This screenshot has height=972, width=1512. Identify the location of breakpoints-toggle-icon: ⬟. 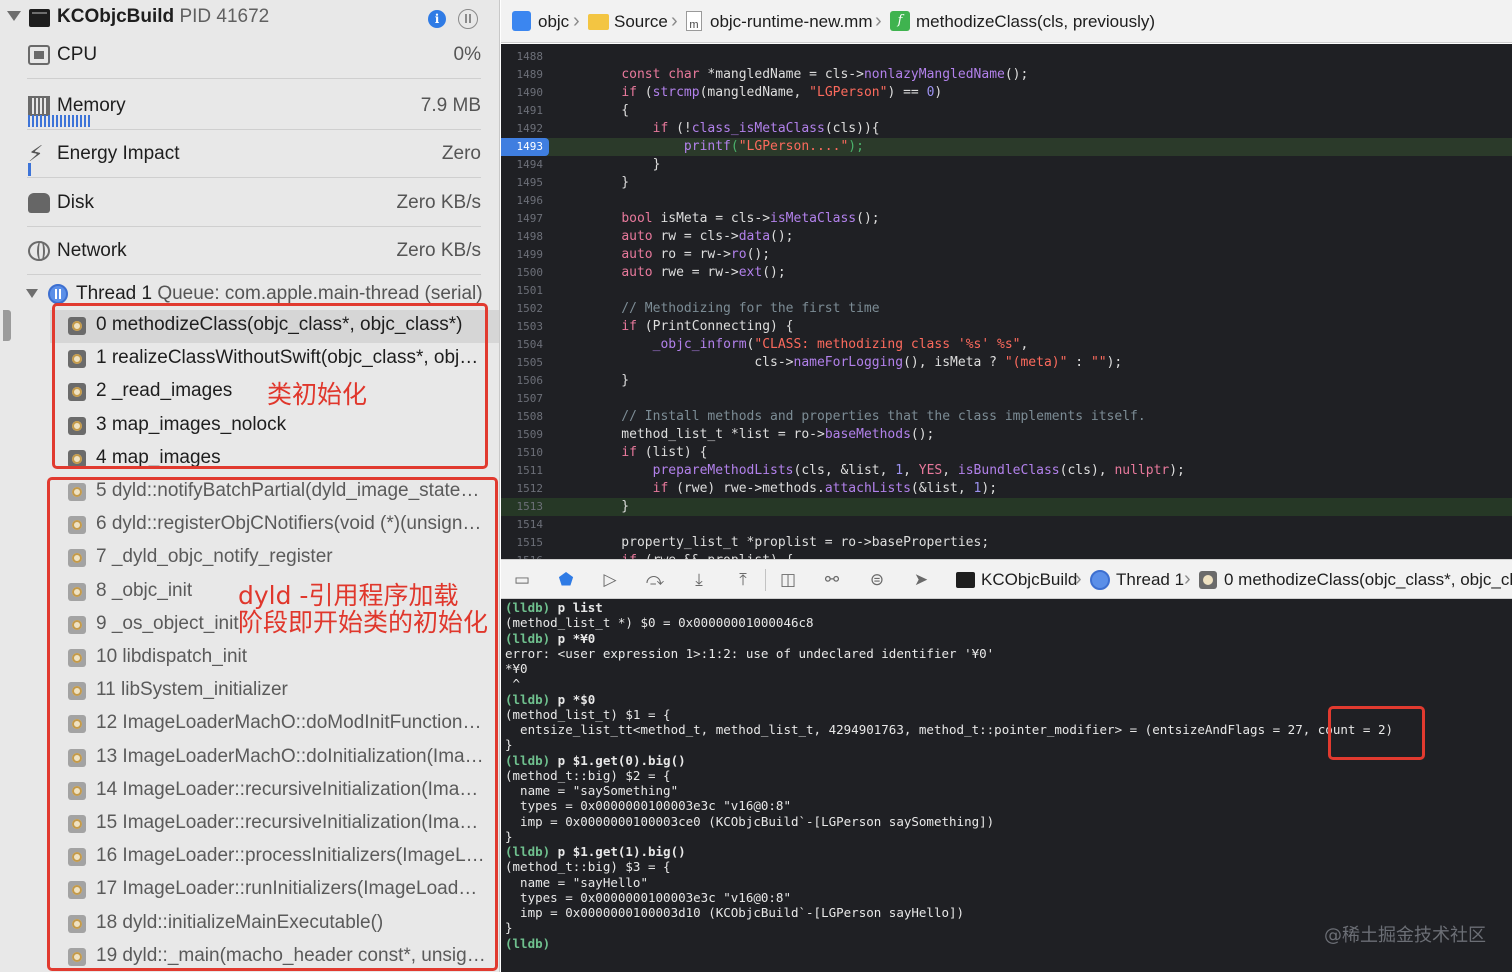
(566, 580).